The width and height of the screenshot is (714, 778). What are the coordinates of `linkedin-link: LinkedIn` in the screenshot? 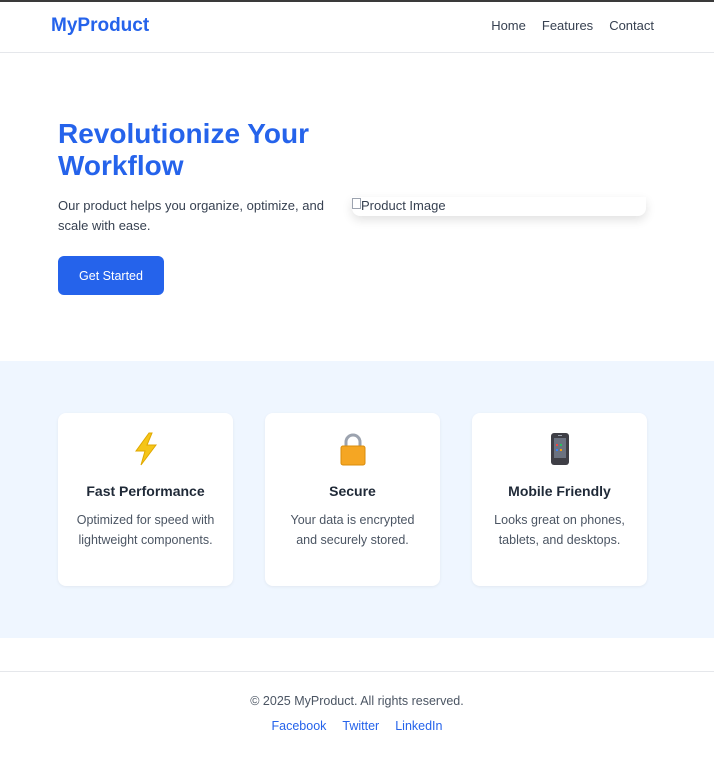 It's located at (418, 726).